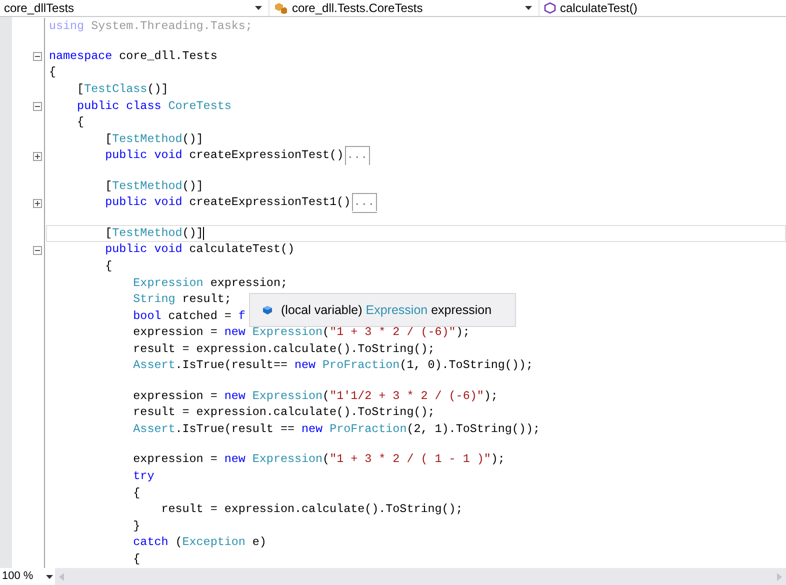 This screenshot has height=585, width=786. Describe the element at coordinates (150, 26) in the screenshot. I see `code-line: using System.Threading.Tasks;` at that location.